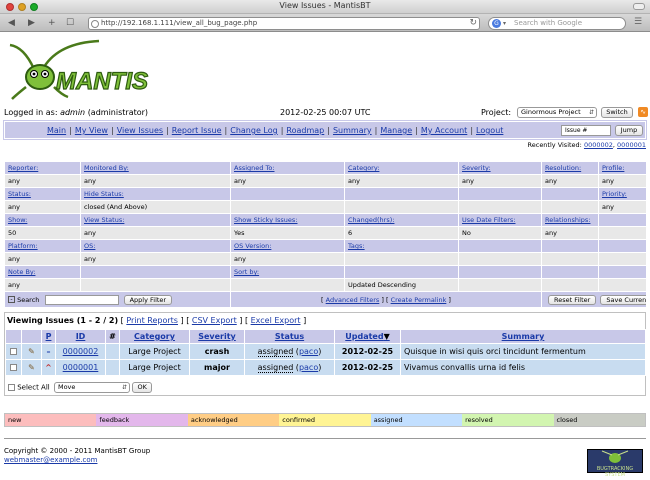 The height and width of the screenshot is (480, 650). Describe the element at coordinates (563, 168) in the screenshot. I see `filter-label-link: Resolution:` at that location.